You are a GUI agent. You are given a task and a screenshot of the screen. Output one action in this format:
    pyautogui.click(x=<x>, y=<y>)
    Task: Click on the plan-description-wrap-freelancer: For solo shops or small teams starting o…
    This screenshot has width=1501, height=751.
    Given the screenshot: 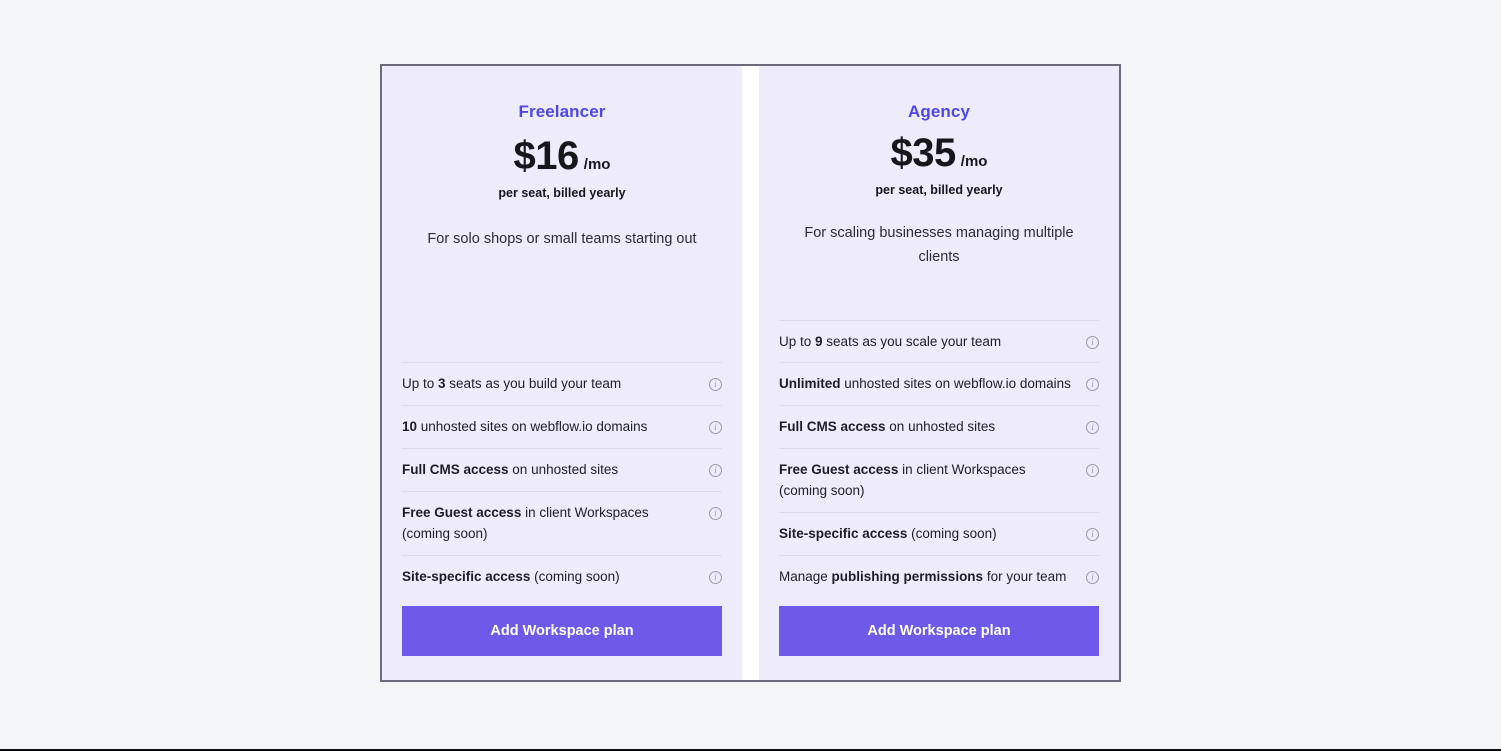 What is the action you would take?
    pyautogui.click(x=562, y=240)
    